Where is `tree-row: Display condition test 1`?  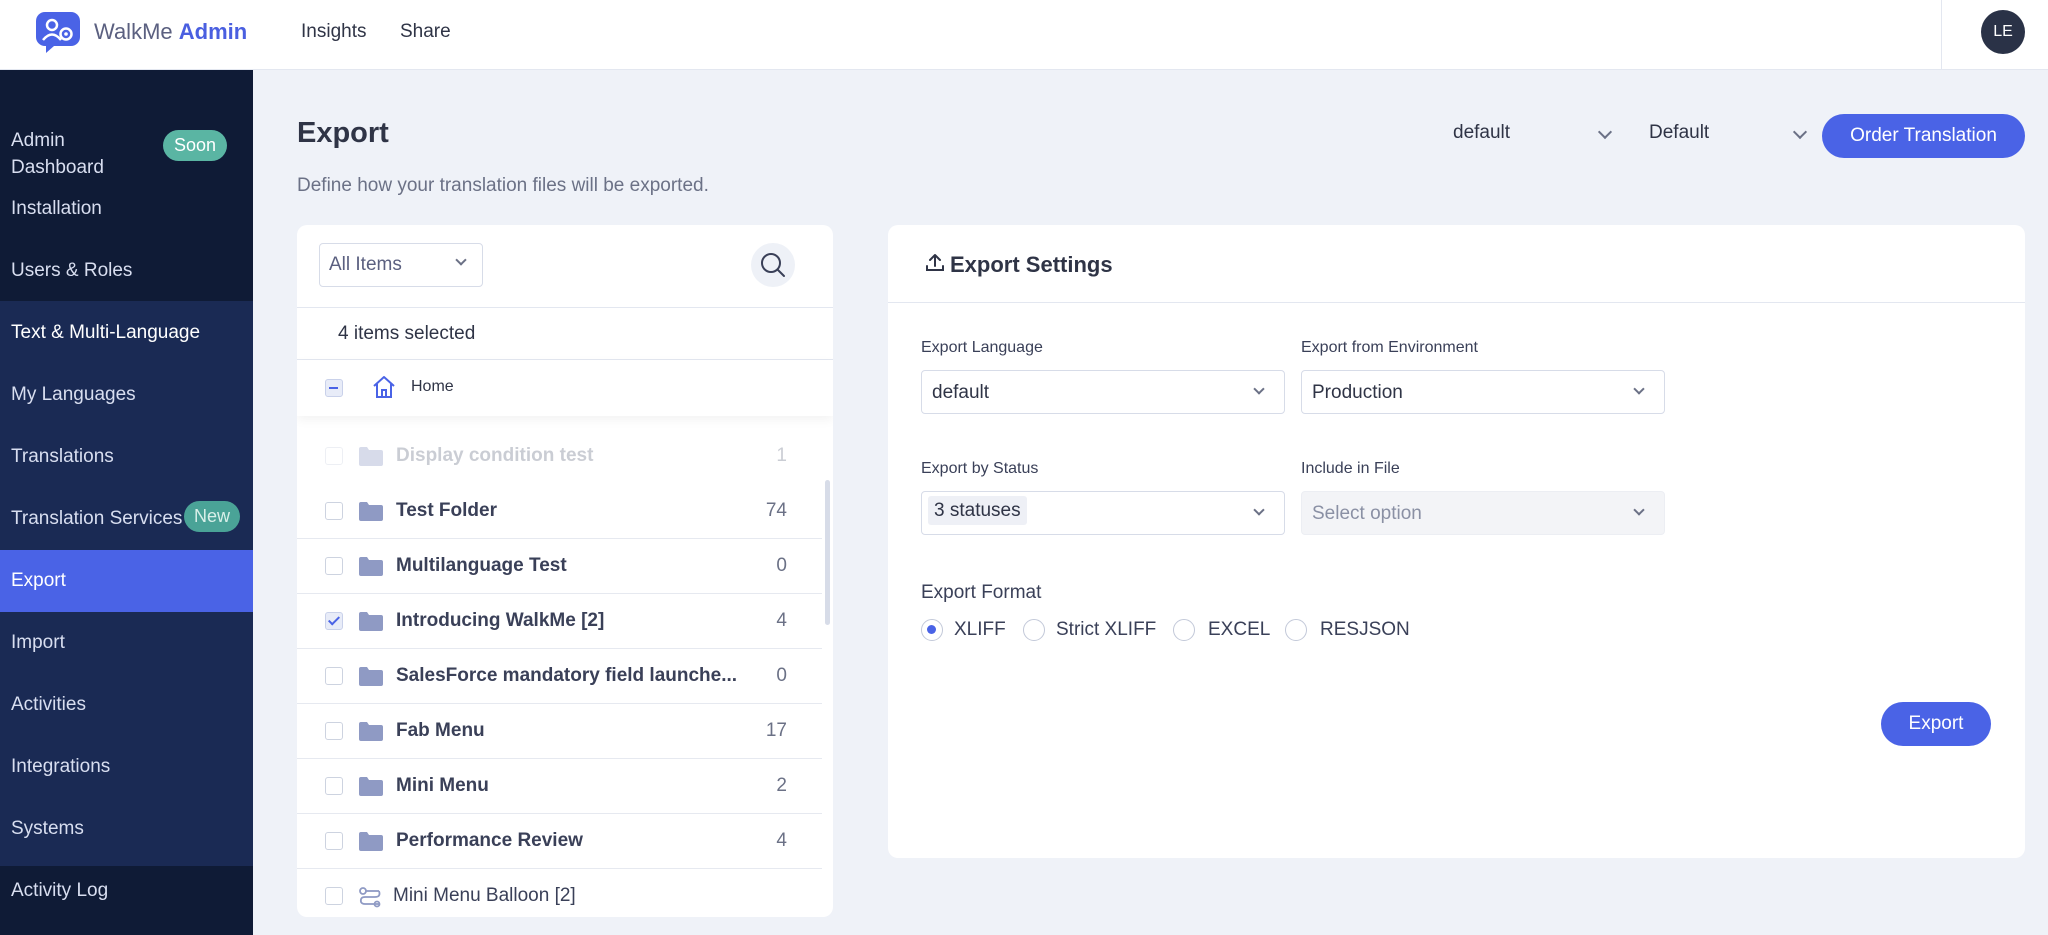
tree-row: Display condition test 1 is located at coordinates (559, 456).